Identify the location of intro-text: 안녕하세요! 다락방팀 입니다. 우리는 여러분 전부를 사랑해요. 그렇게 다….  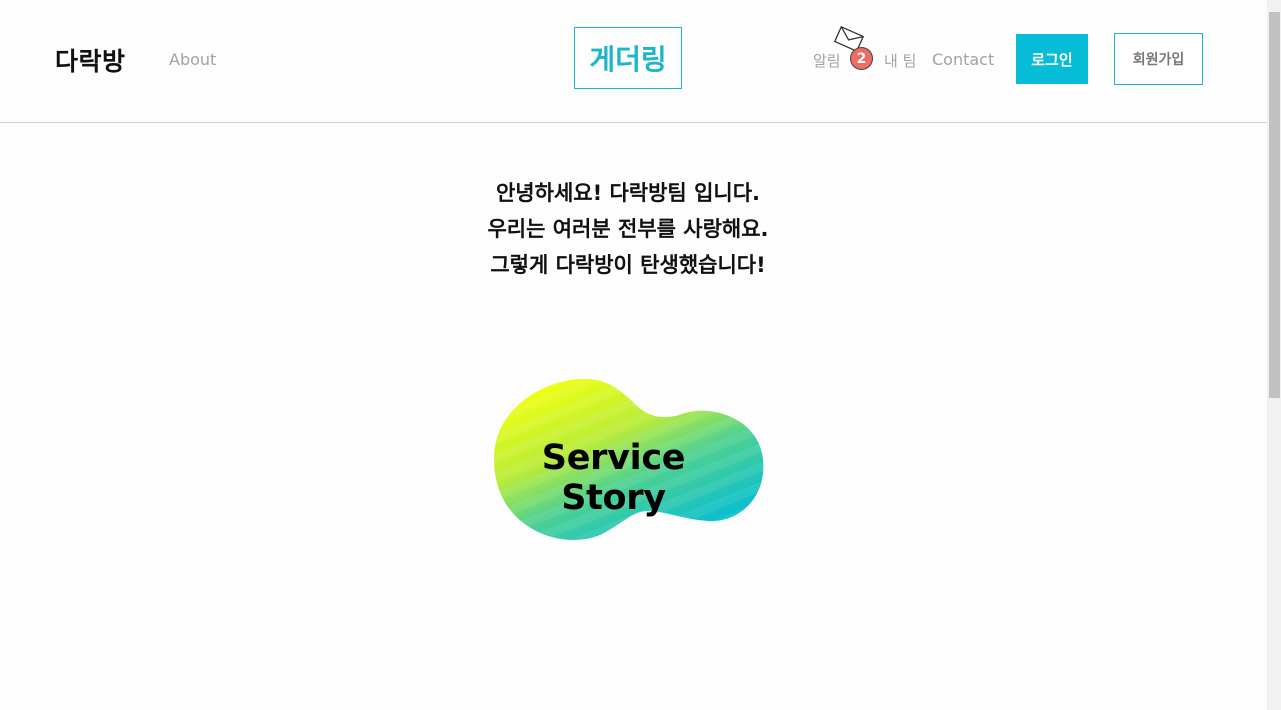
(628, 229).